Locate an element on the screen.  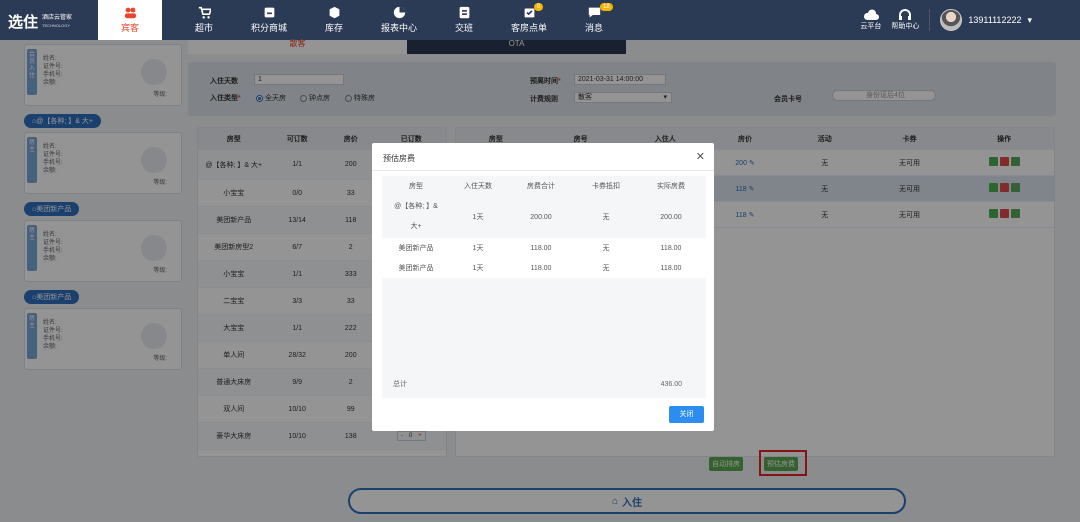
total-row: 总计 436.00 is located at coordinates (544, 384).